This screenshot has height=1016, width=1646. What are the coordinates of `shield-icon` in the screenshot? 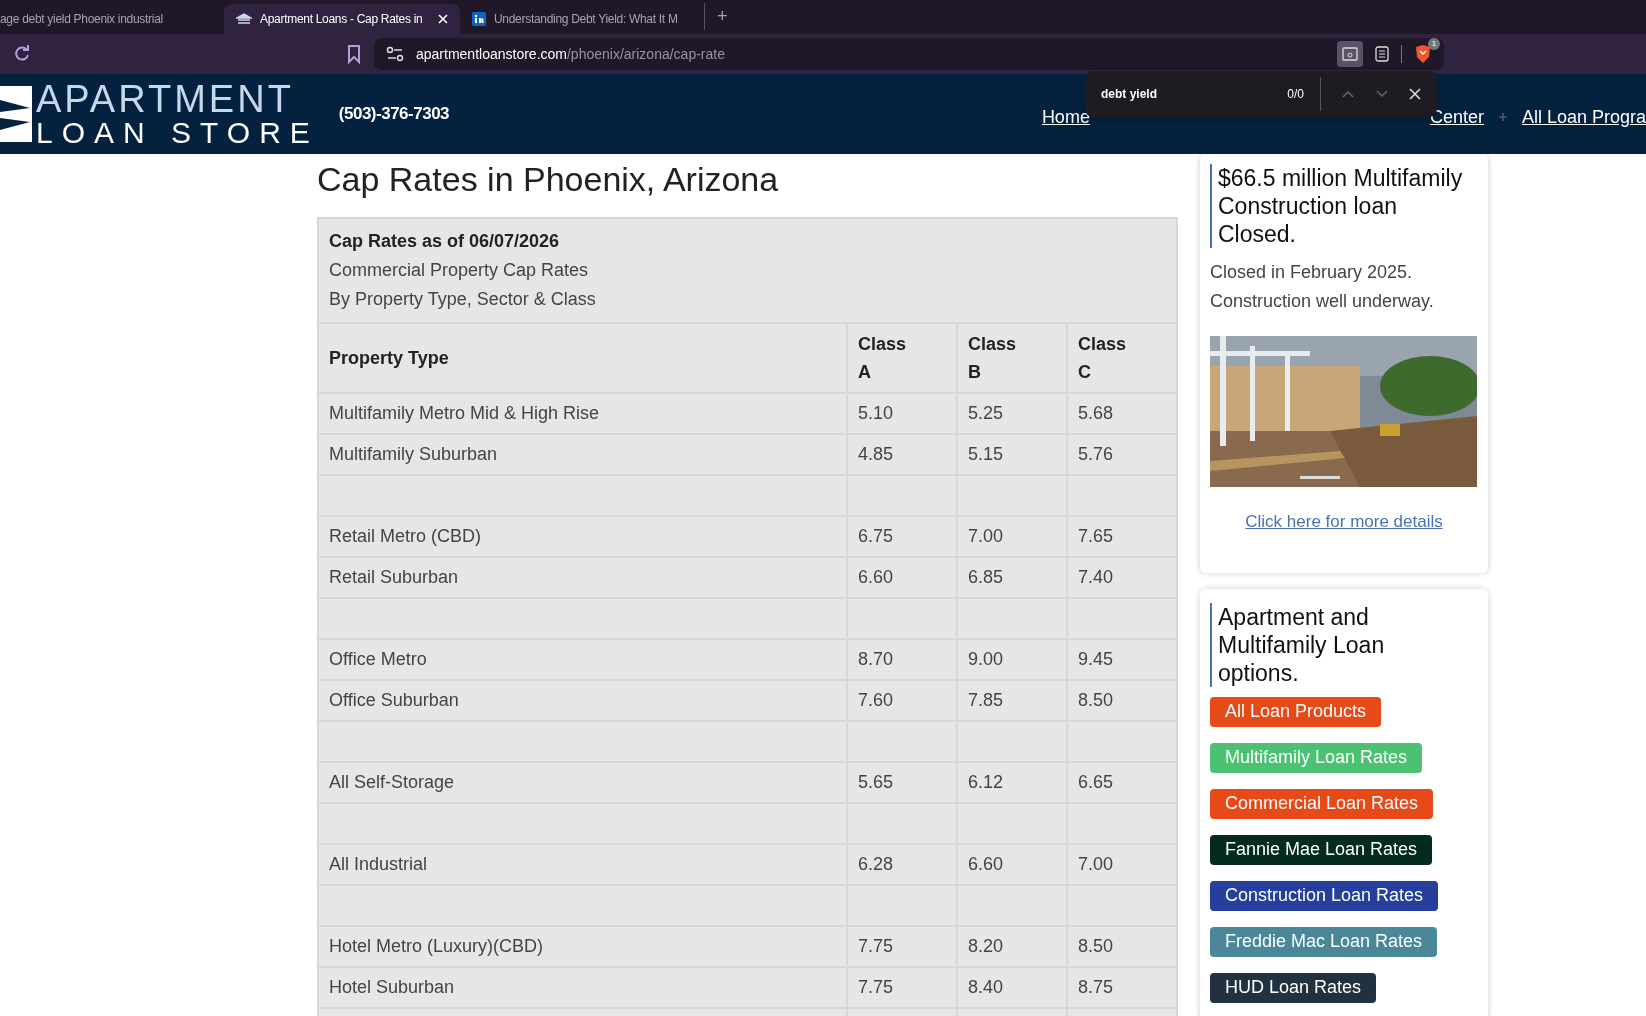 It's located at (1423, 54).